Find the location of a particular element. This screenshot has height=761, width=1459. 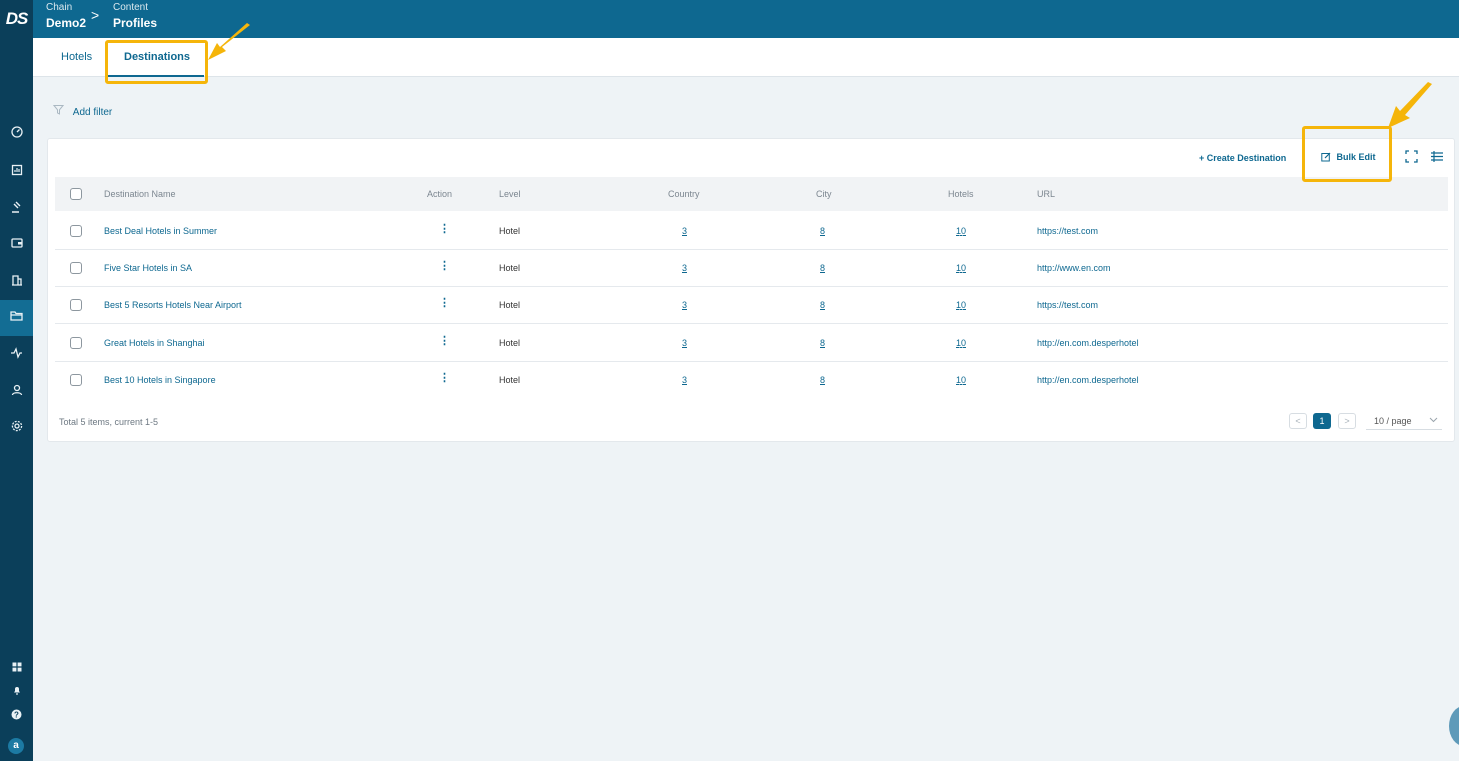

add-filter-label: Add filter is located at coordinates (92, 112).